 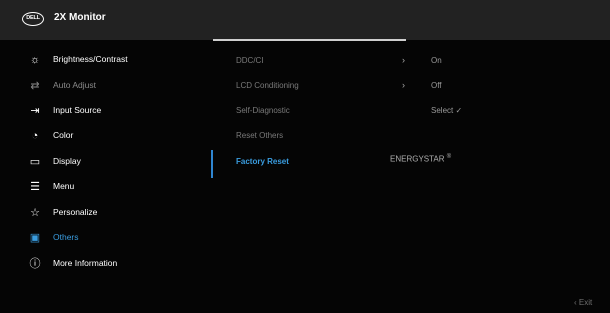 What do you see at coordinates (63, 135) in the screenshot?
I see `menu-item-label: Color` at bounding box center [63, 135].